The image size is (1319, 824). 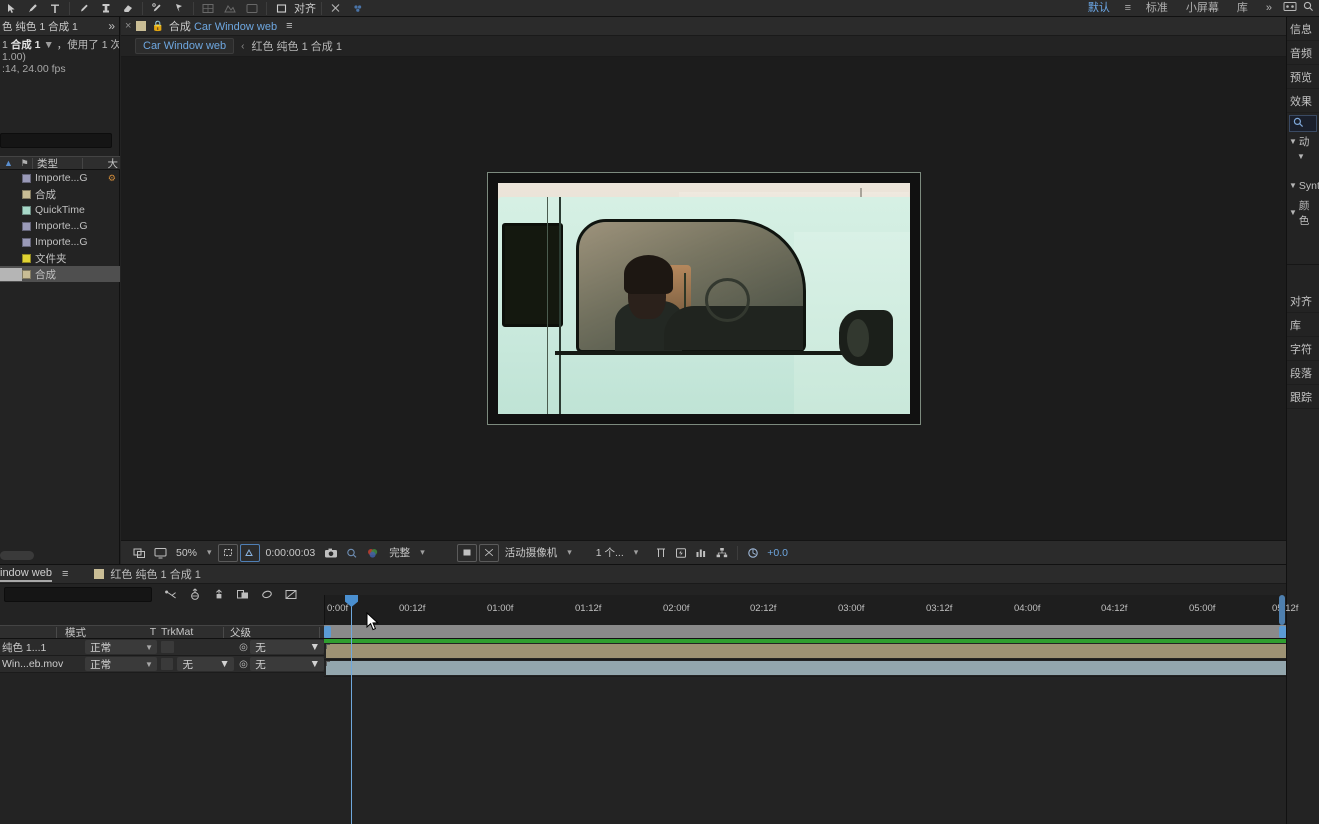 I want to click on panel-tab-preview: 预览, so click(x=1303, y=77).